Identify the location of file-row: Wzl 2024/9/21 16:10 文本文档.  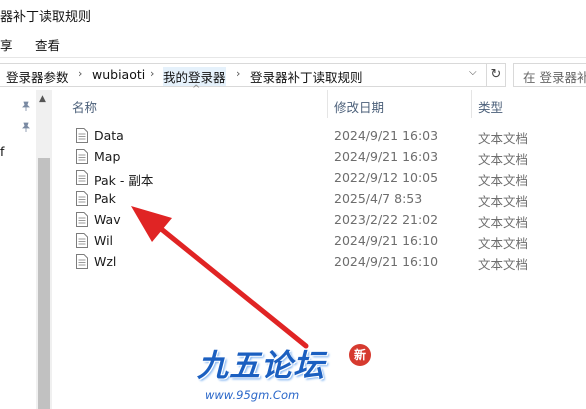
(319, 261).